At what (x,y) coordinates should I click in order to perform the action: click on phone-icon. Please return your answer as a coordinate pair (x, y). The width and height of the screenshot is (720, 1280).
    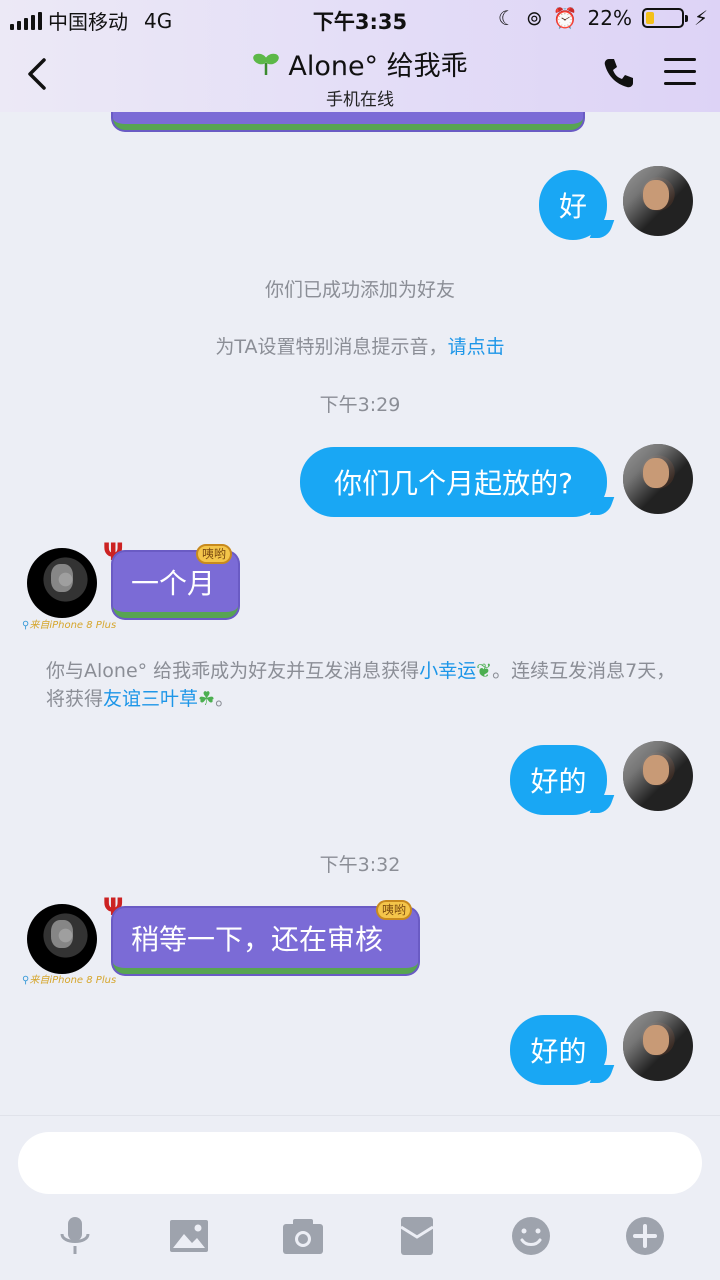
    Looking at the image, I should click on (619, 73).